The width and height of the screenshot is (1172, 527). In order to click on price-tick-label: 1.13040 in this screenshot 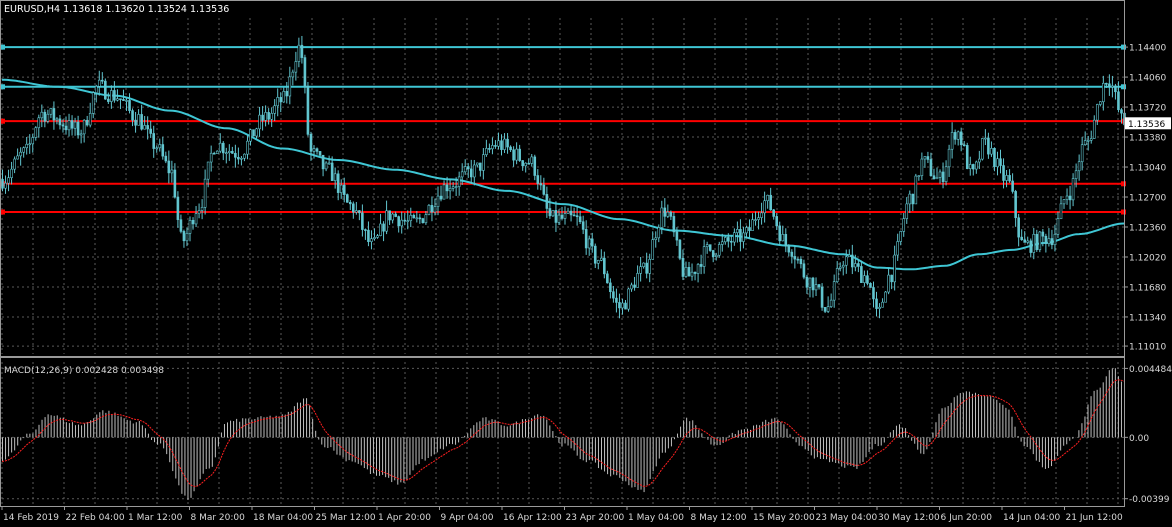, I will do `click(1147, 169)`.